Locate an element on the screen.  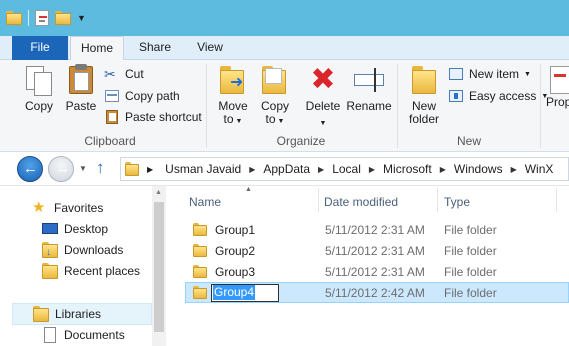
paste-button: Paste is located at coordinates (81, 88).